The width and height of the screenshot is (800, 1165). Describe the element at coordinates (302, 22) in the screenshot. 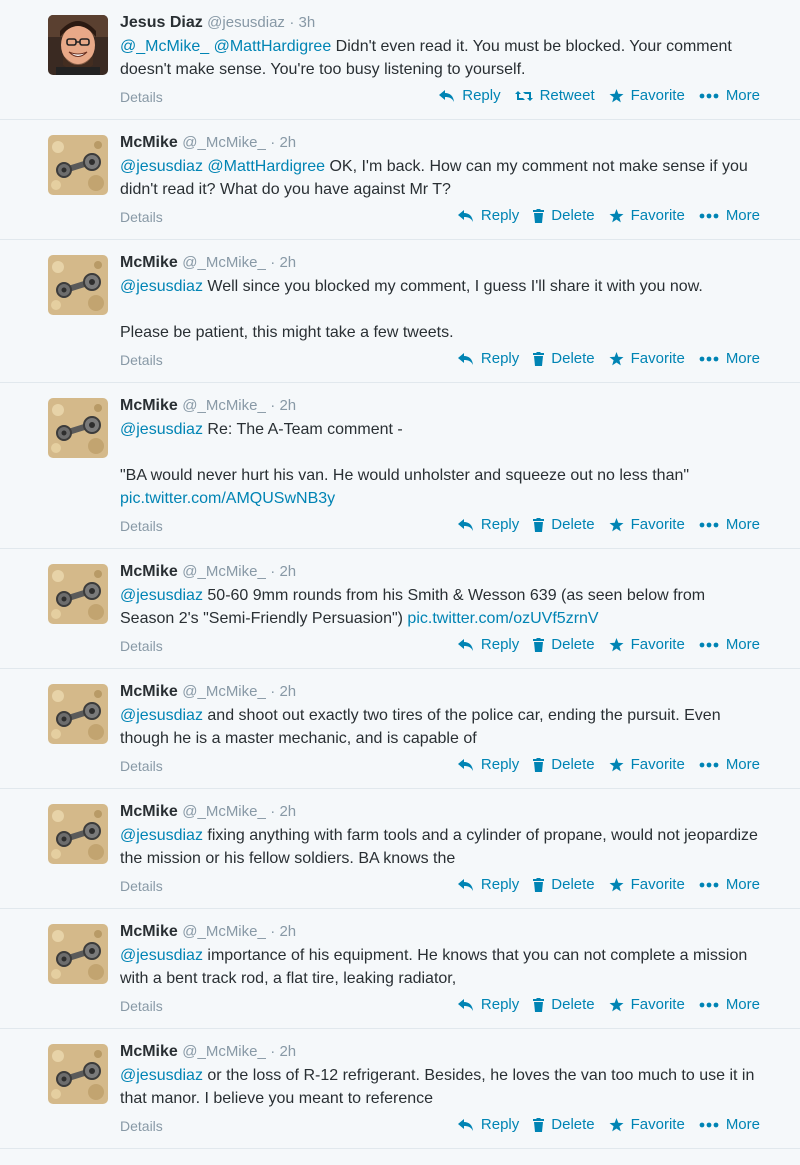

I see `tweet-timestamp: · 3h` at that location.